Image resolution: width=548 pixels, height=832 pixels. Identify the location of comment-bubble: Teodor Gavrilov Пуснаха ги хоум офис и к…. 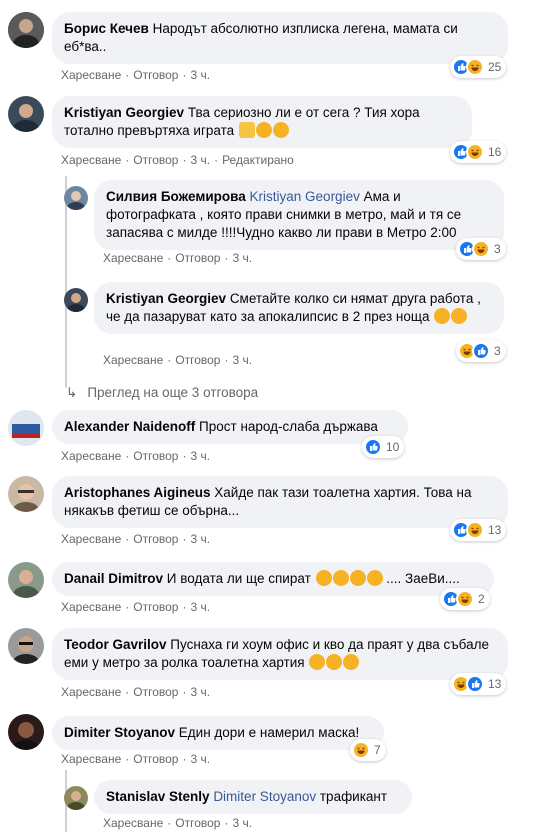
(280, 654).